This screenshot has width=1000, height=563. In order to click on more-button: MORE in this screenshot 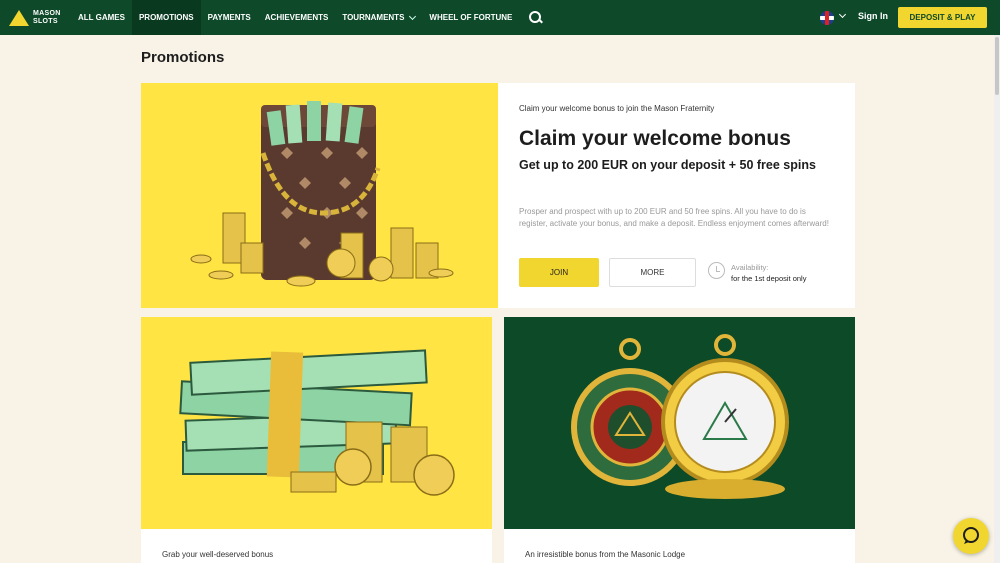, I will do `click(652, 272)`.